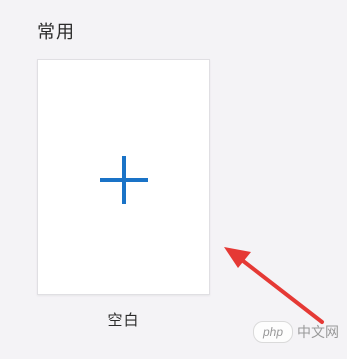 This screenshot has width=347, height=359. I want to click on blank-template-label: 空白, so click(123, 319).